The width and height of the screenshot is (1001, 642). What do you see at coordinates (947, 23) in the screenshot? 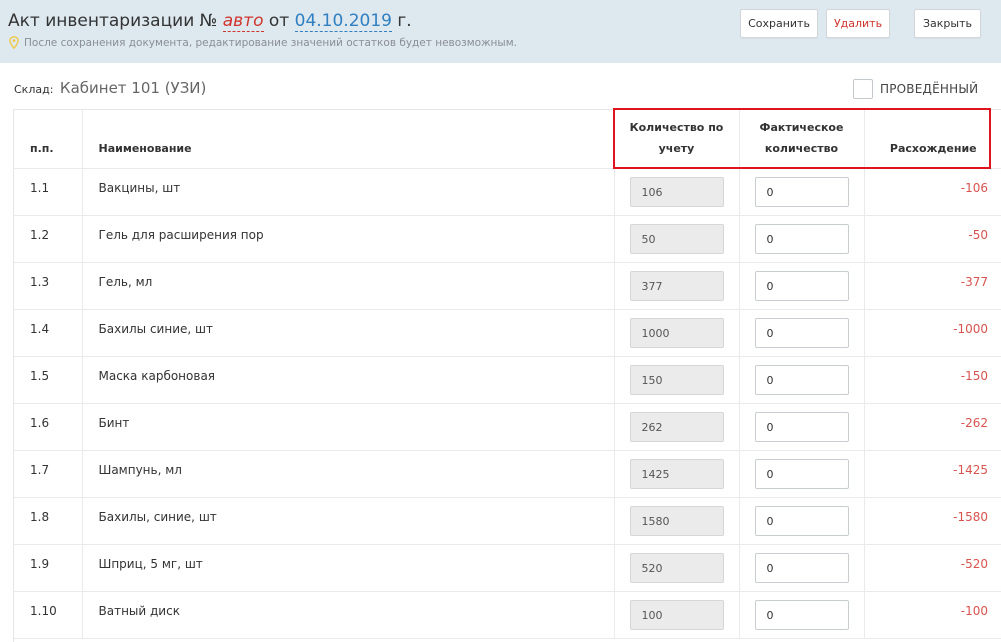
I see `close-button: Закрыть` at bounding box center [947, 23].